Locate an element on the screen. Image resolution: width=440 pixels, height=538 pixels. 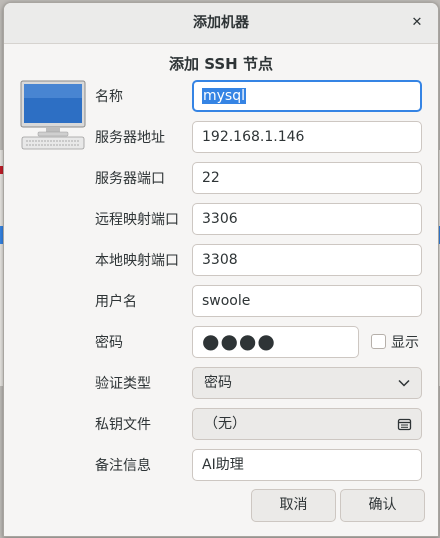
key-file-value: （无） is located at coordinates (225, 424).